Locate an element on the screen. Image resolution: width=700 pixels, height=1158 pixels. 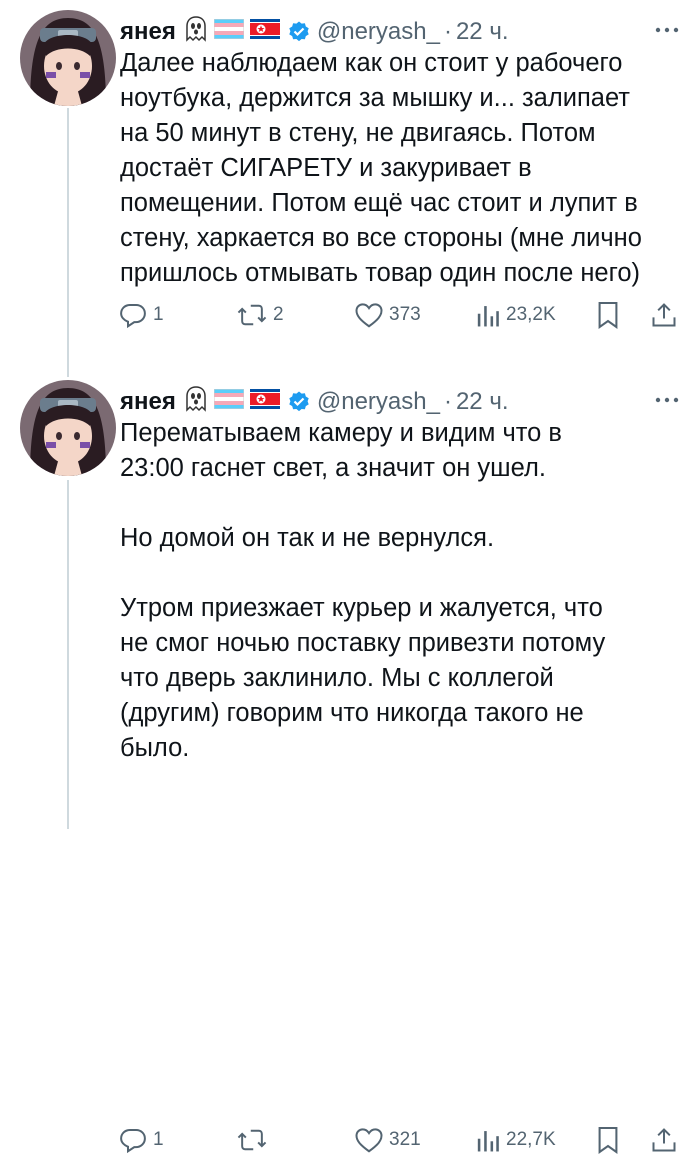
like-count: 321 is located at coordinates (405, 1139).